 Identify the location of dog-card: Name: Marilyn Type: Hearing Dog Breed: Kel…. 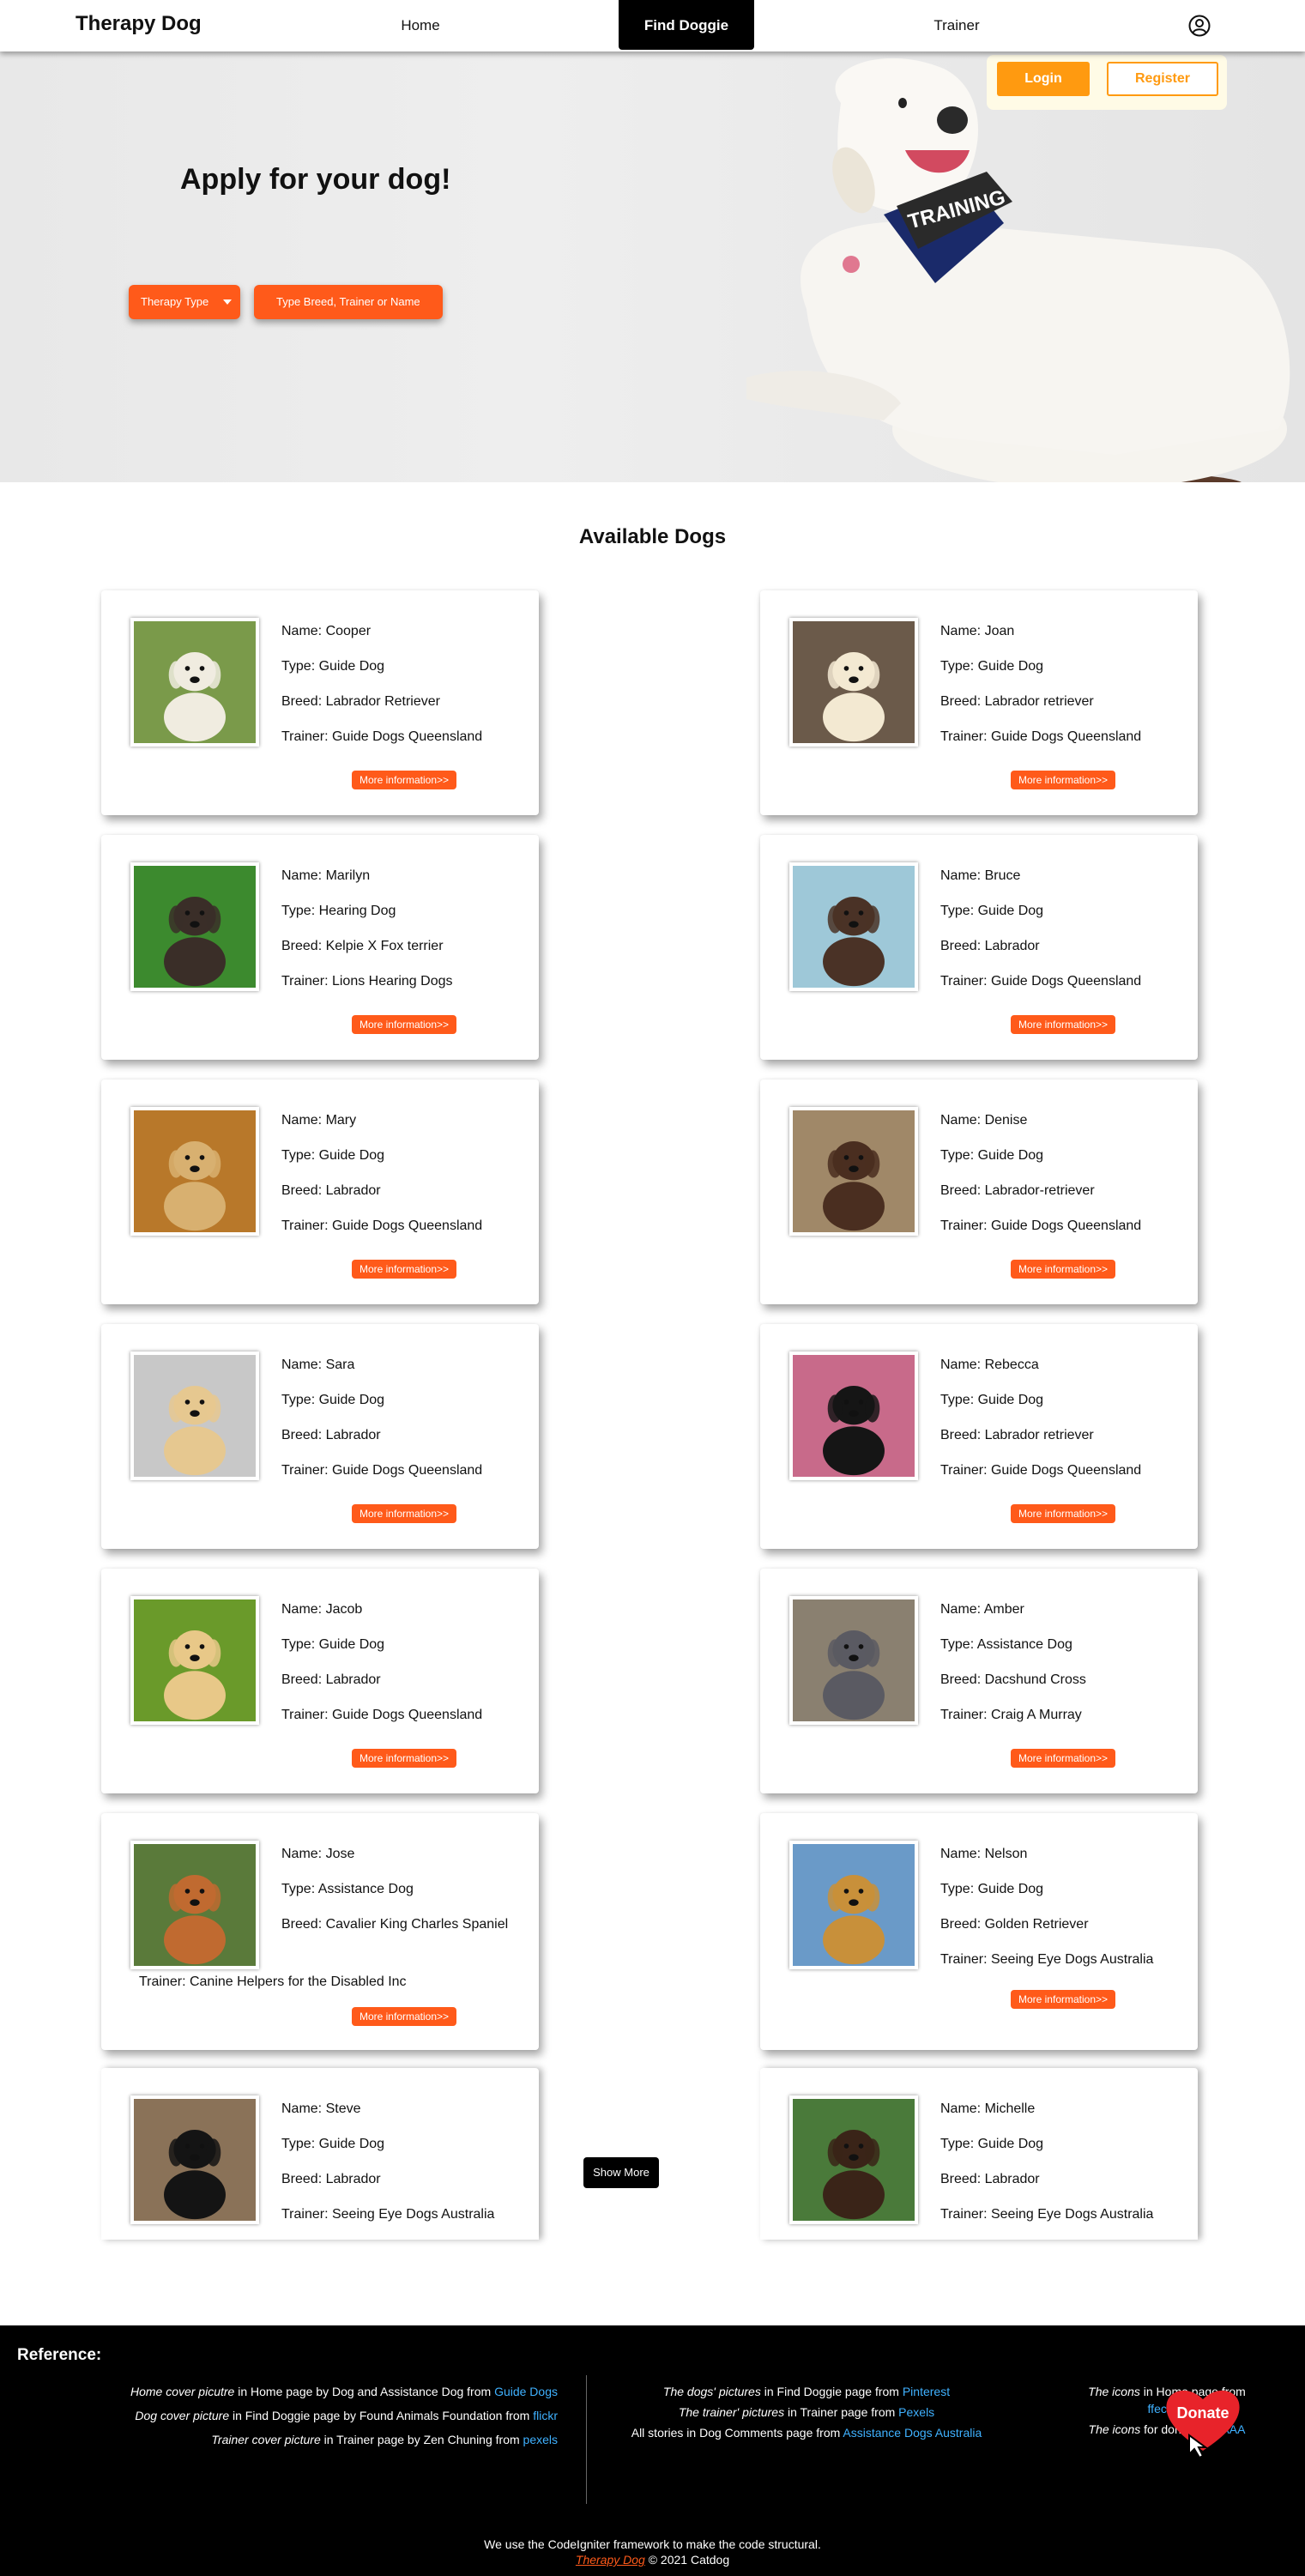
(320, 948).